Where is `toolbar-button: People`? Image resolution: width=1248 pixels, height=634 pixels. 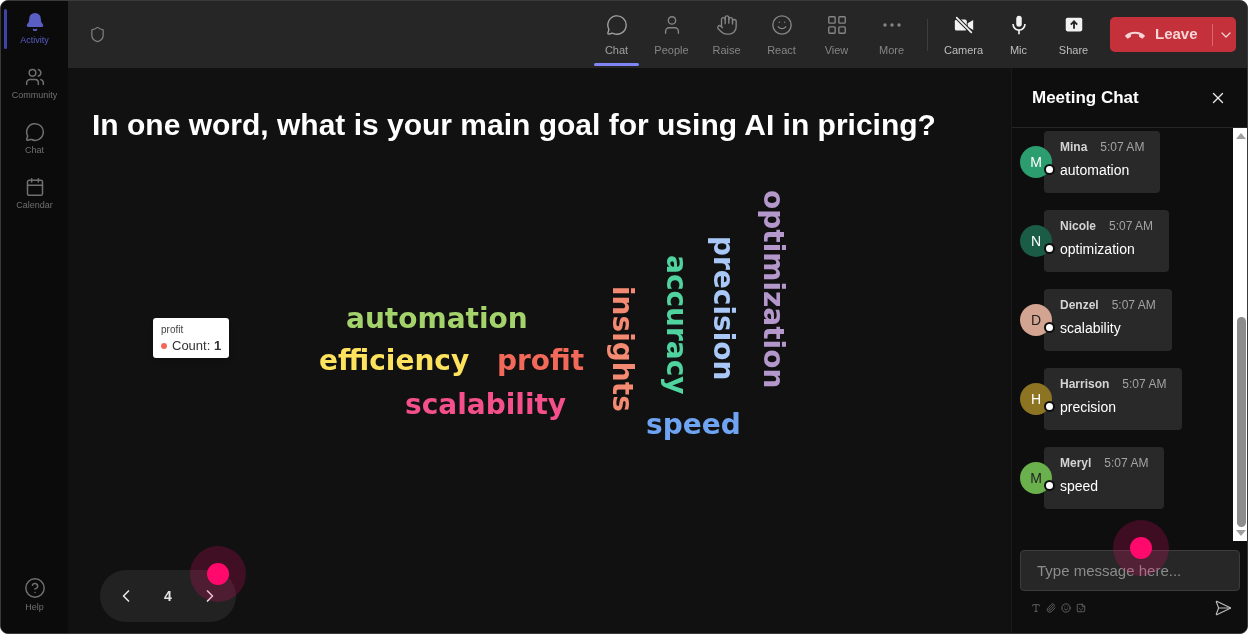
toolbar-button: People is located at coordinates (671, 34).